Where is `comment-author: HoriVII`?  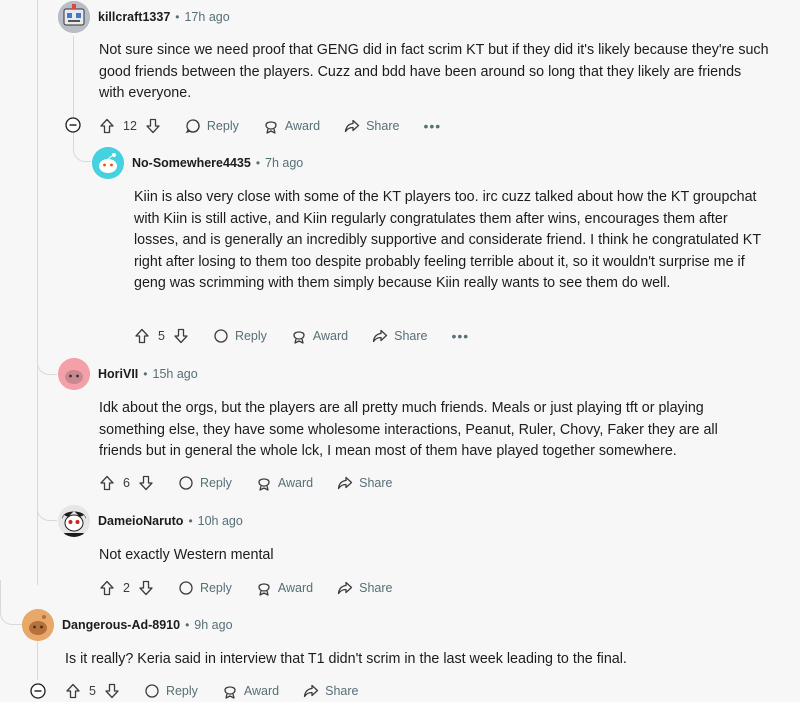 comment-author: HoriVII is located at coordinates (118, 374).